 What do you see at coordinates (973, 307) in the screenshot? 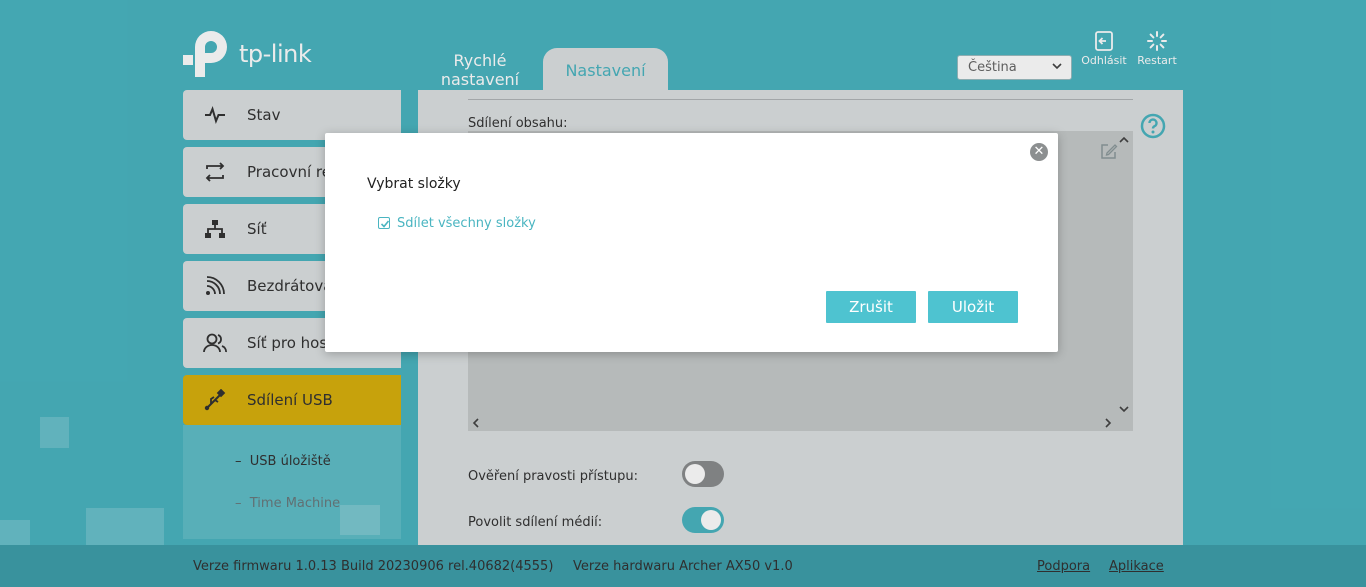
I see `save-button: Uložit` at bounding box center [973, 307].